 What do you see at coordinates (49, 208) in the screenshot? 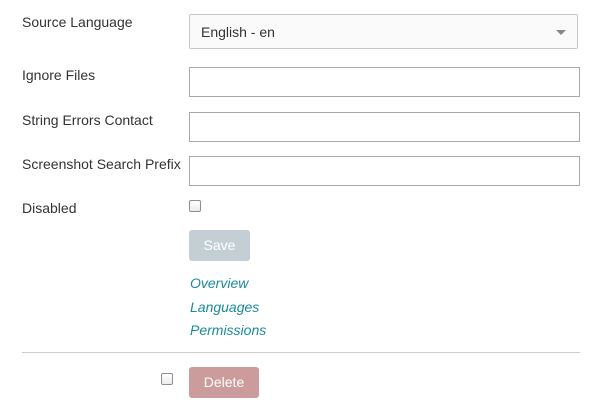
I see `disabled-label: Disabled` at bounding box center [49, 208].